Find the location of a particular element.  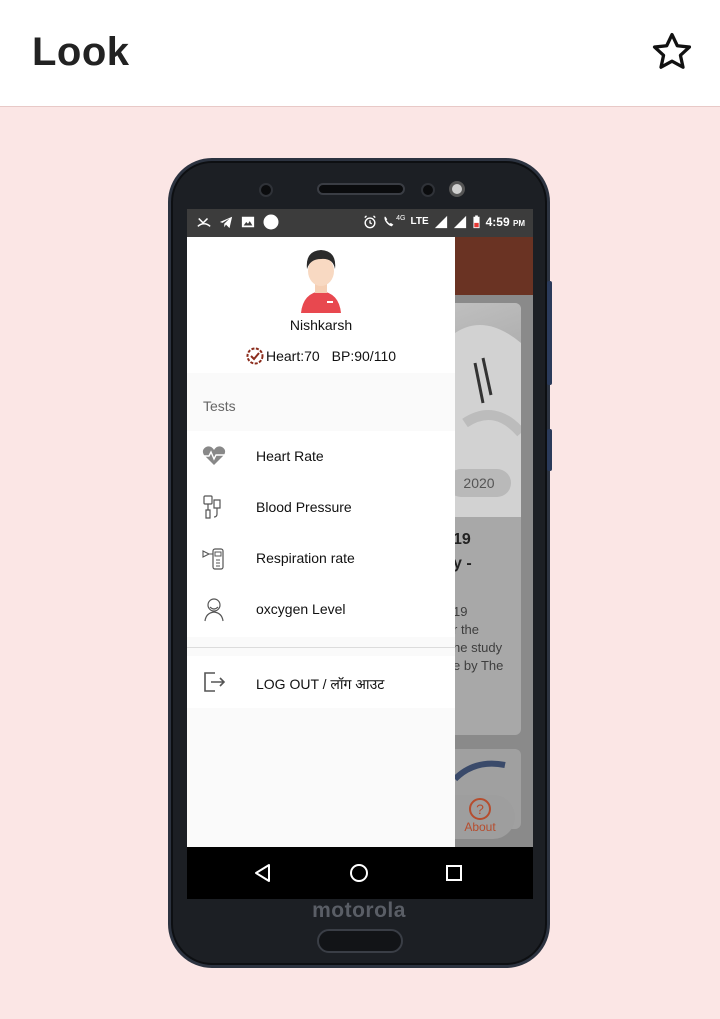

page-title: Look is located at coordinates (81, 52).